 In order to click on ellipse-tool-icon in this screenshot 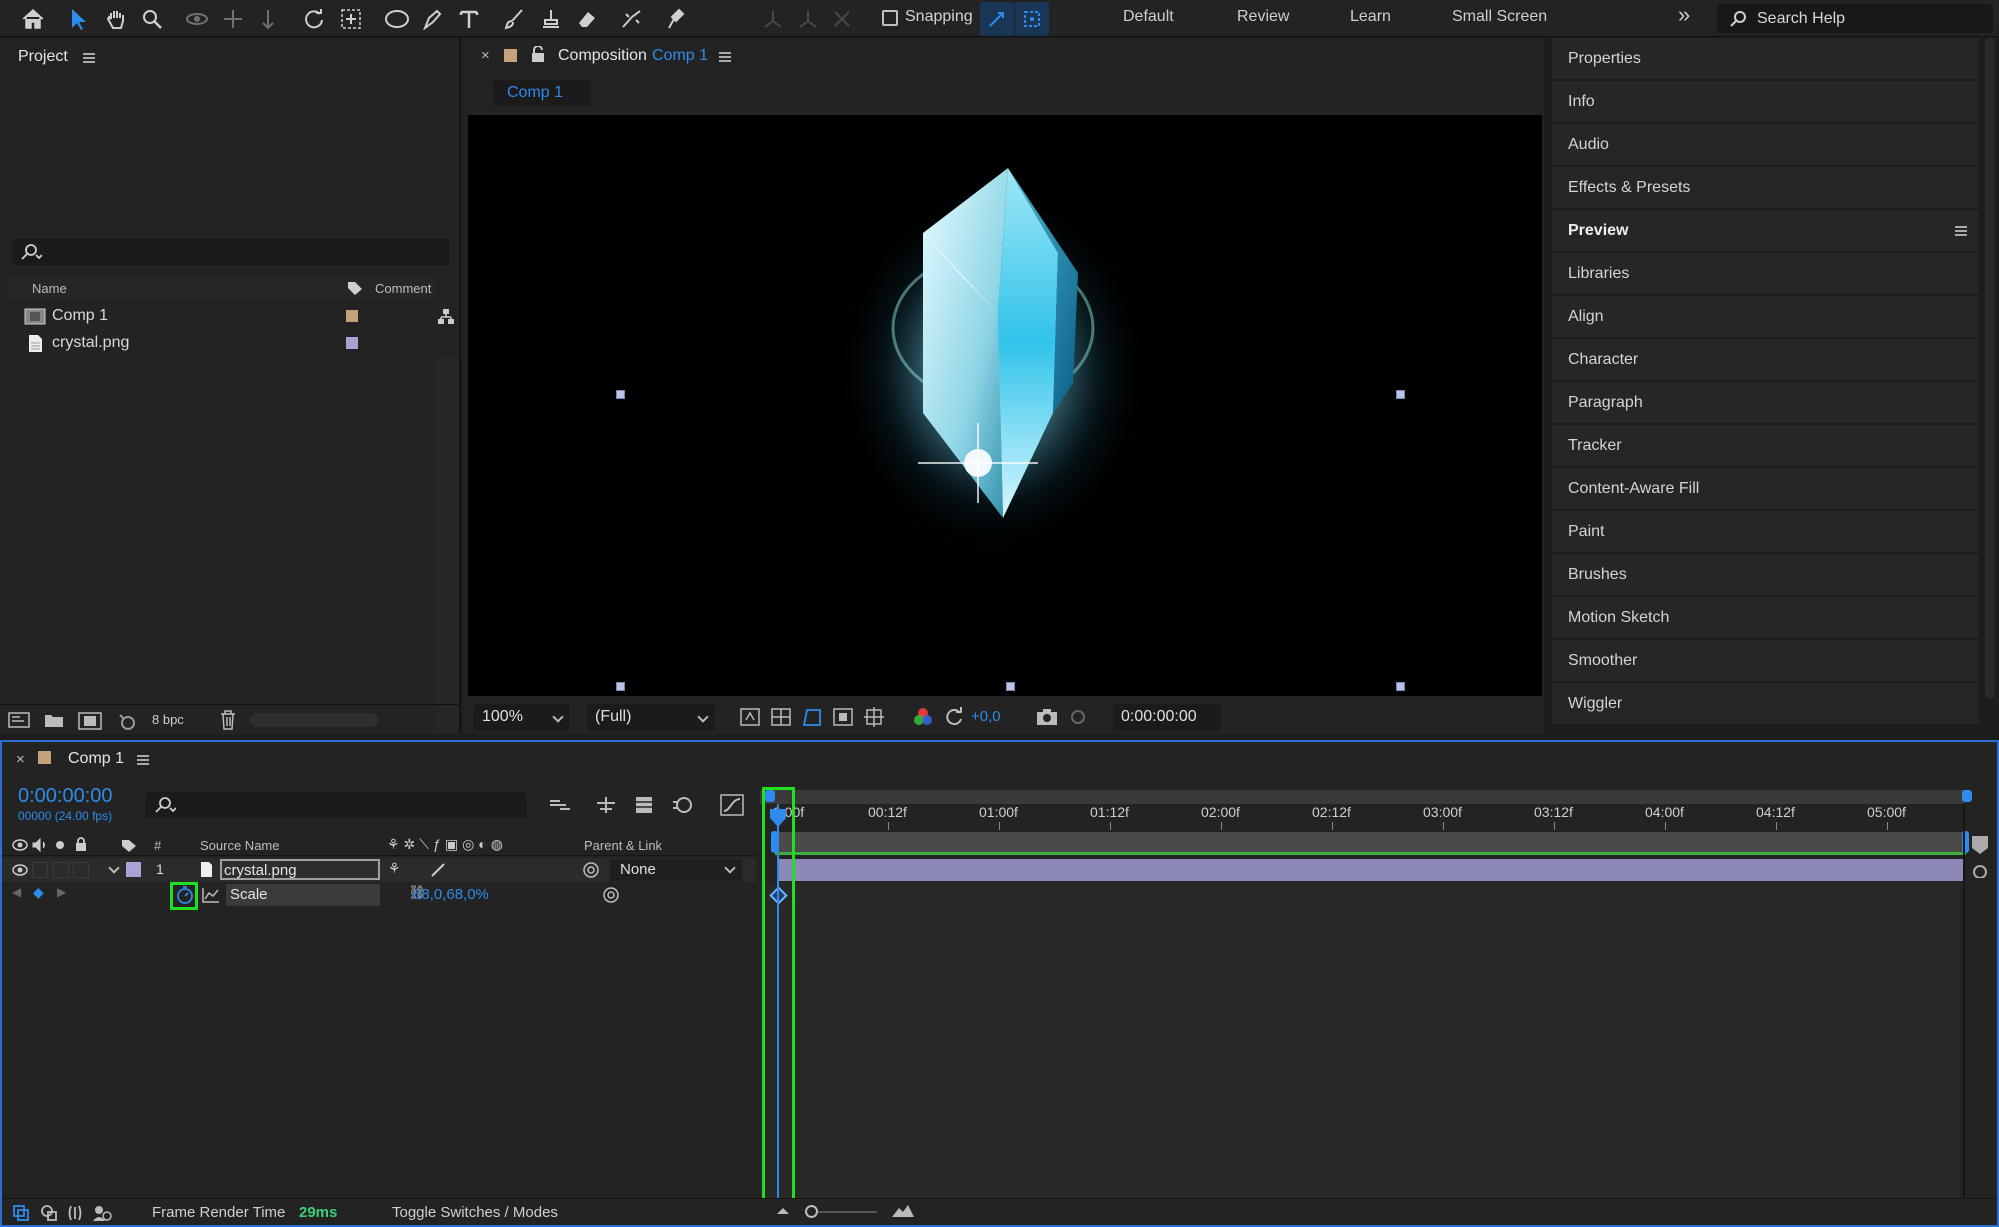, I will do `click(397, 19)`.